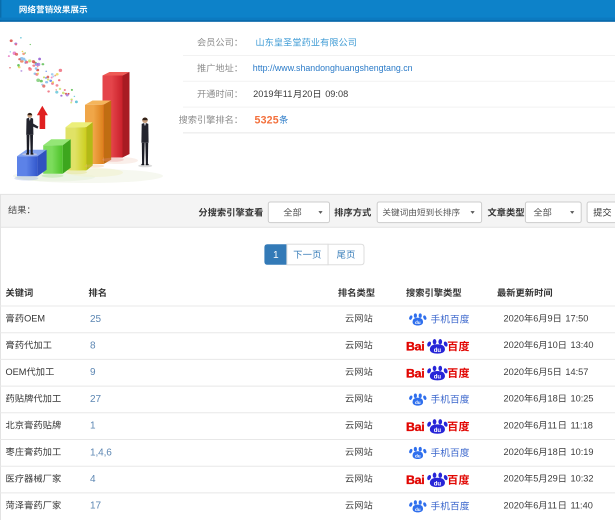 This screenshot has height=520, width=615. I want to click on svg-text: 5325, so click(267, 120).